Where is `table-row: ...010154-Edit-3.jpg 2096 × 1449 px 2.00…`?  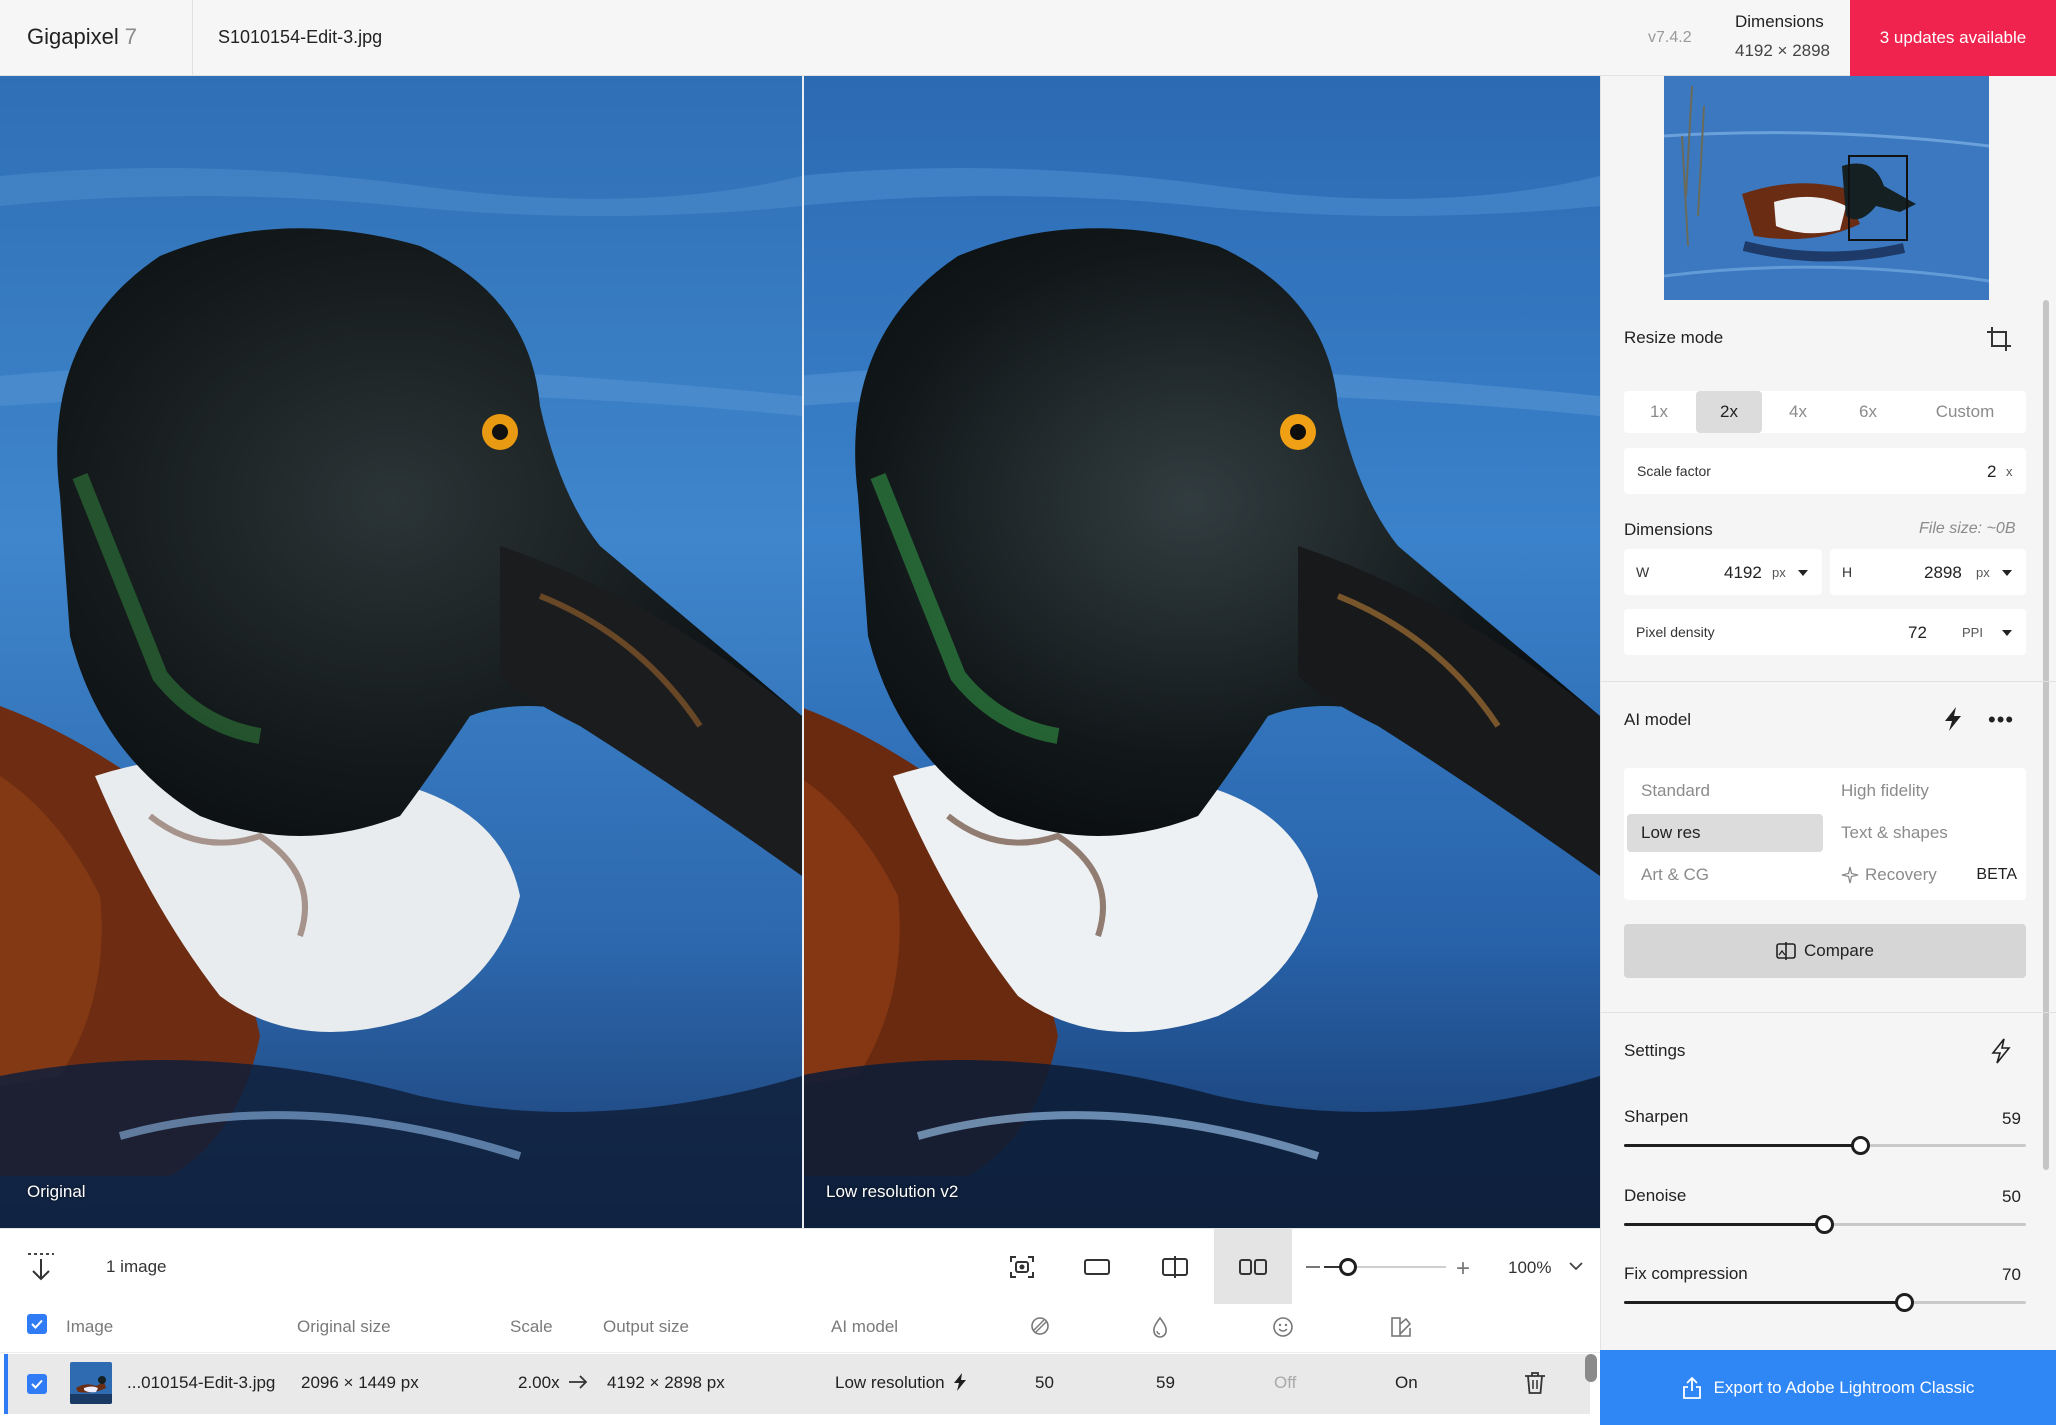
table-row: ...010154-Edit-3.jpg 2096 × 1449 px 2.00… is located at coordinates (797, 1384).